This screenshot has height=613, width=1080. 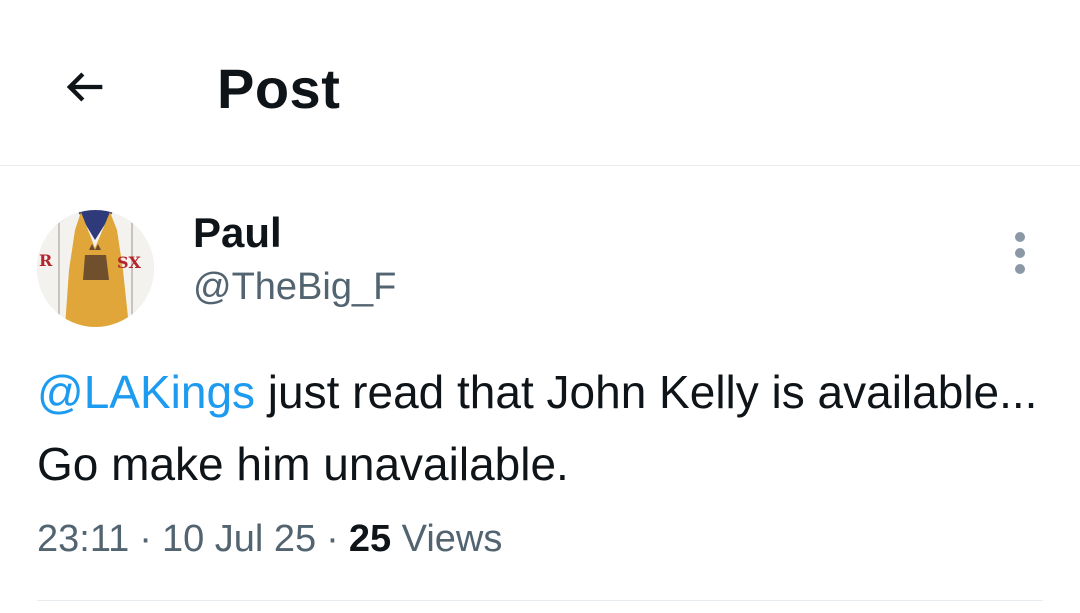 What do you see at coordinates (46, 260) in the screenshot?
I see `svg-text: R` at bounding box center [46, 260].